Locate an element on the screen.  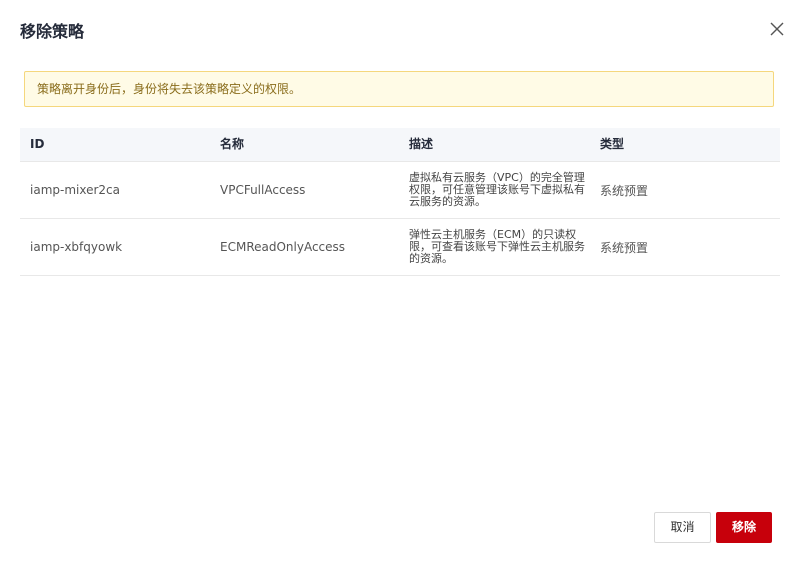
cell-description: 弹性云主机服务（ECM）的只读权限，可查看该账号下弹性云主机服务的资源。 is located at coordinates (497, 246).